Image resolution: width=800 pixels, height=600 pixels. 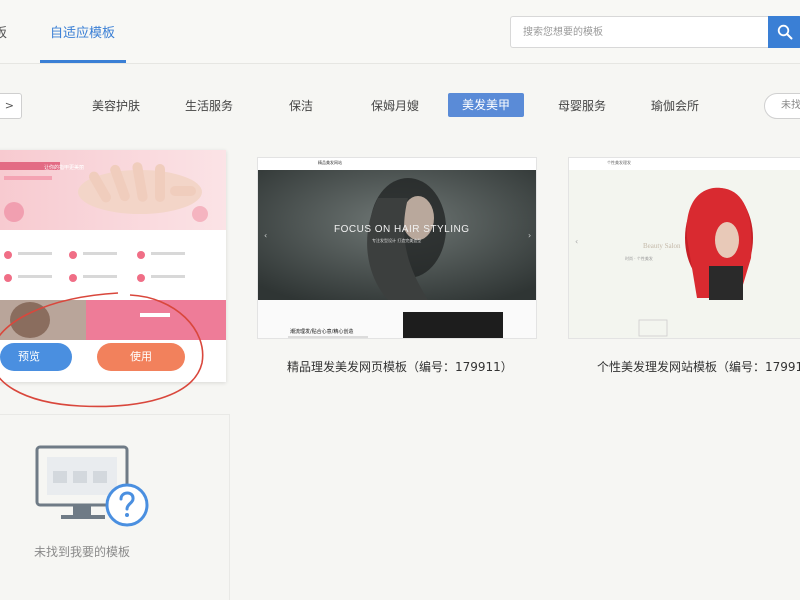 I want to click on monitor-question-icon, so click(x=92, y=486).